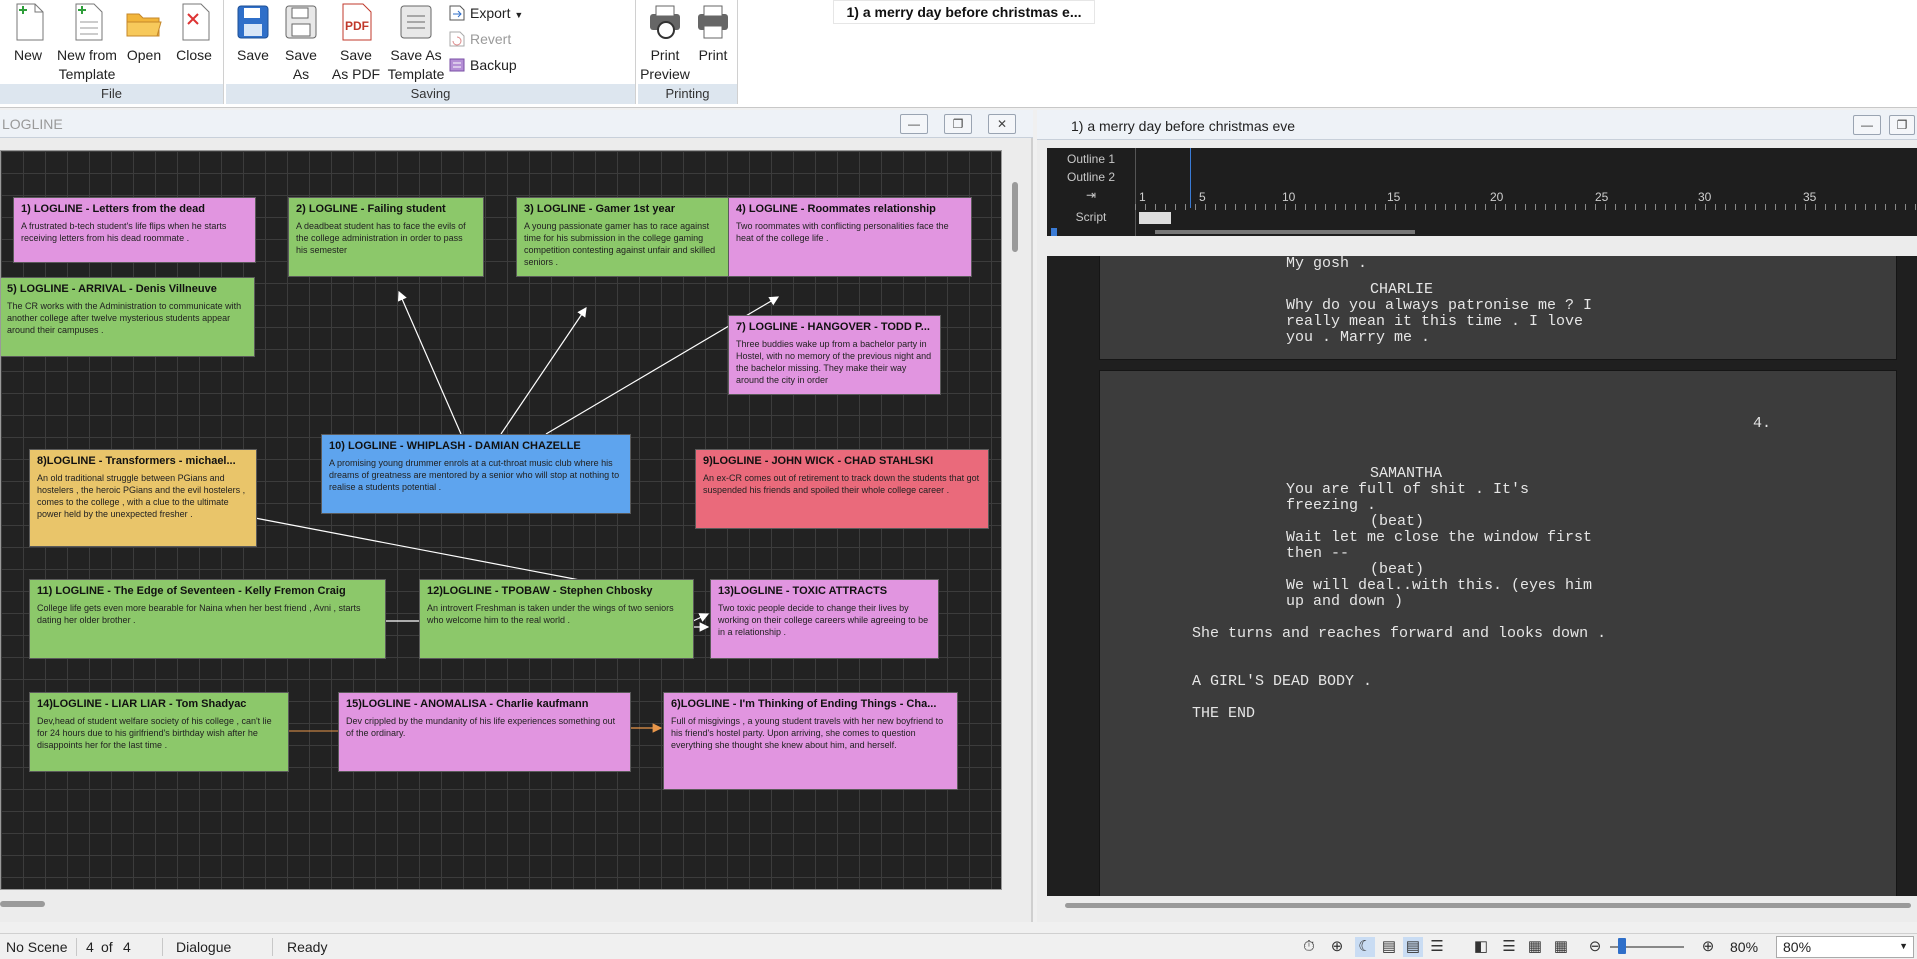 The width and height of the screenshot is (1917, 959). What do you see at coordinates (1481, 947) in the screenshot?
I see `split-view-icon: ◧` at bounding box center [1481, 947].